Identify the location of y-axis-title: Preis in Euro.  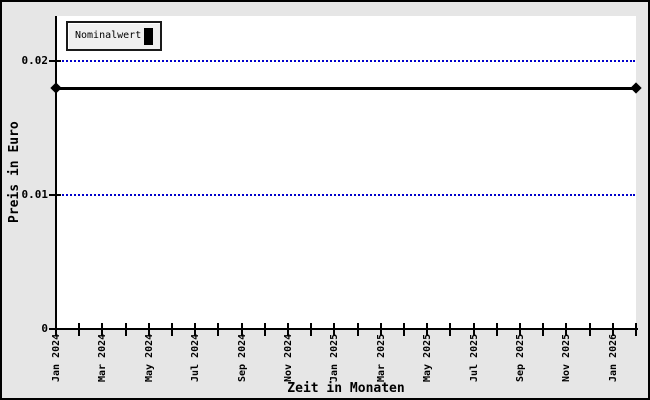
(14, 172).